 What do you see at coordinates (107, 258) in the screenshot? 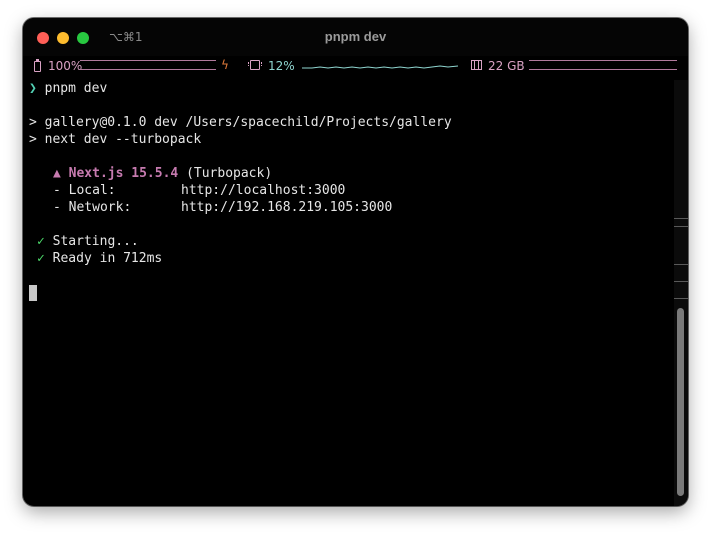
I see `ready-text: Ready in 712ms` at bounding box center [107, 258].